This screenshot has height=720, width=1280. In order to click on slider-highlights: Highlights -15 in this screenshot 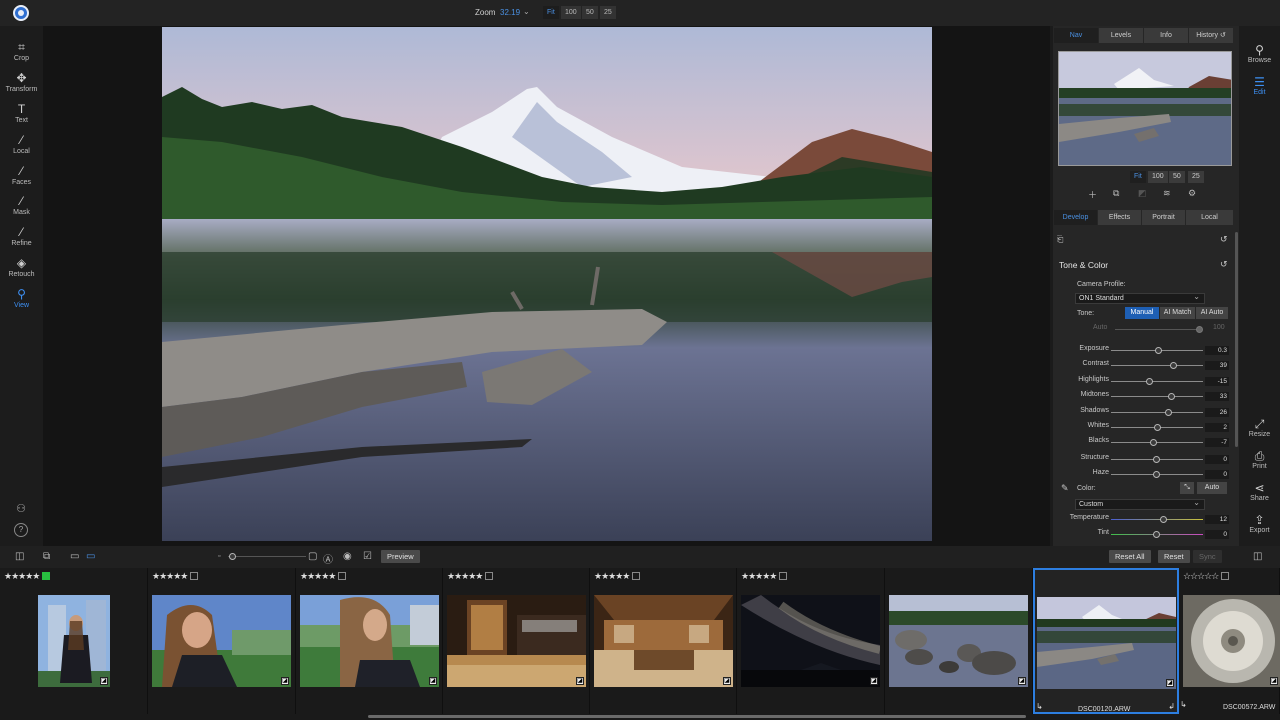, I will do `click(1146, 382)`.